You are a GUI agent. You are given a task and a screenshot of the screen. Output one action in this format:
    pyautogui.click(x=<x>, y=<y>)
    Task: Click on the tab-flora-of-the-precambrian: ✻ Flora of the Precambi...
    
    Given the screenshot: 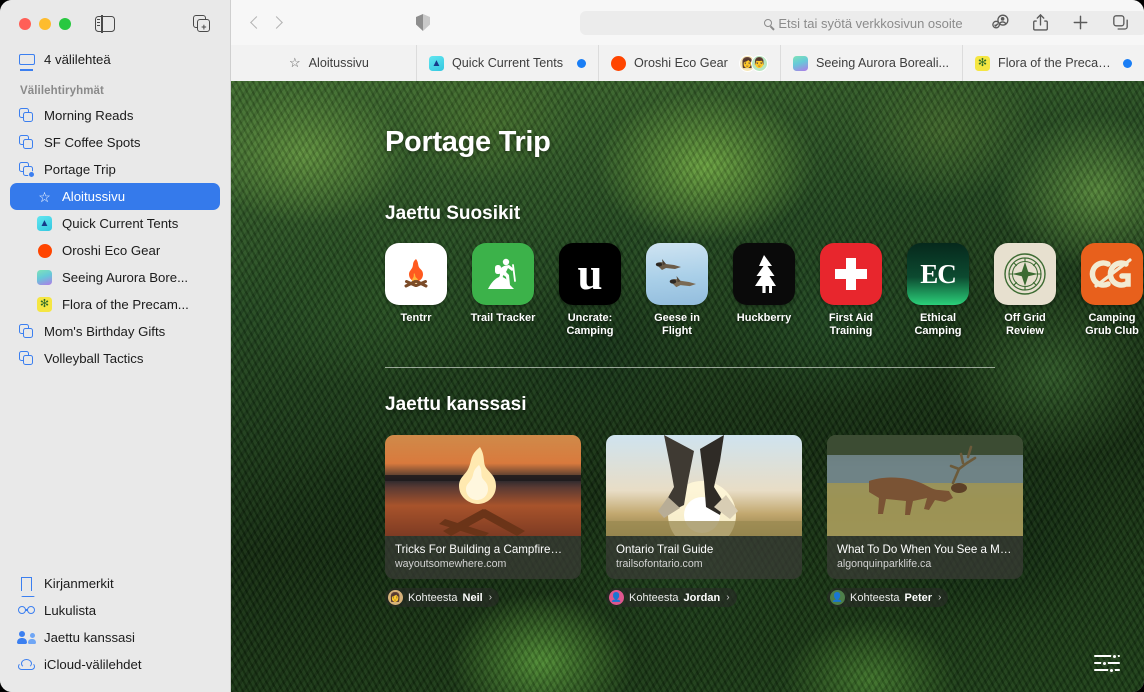 What is the action you would take?
    pyautogui.click(x=1053, y=63)
    